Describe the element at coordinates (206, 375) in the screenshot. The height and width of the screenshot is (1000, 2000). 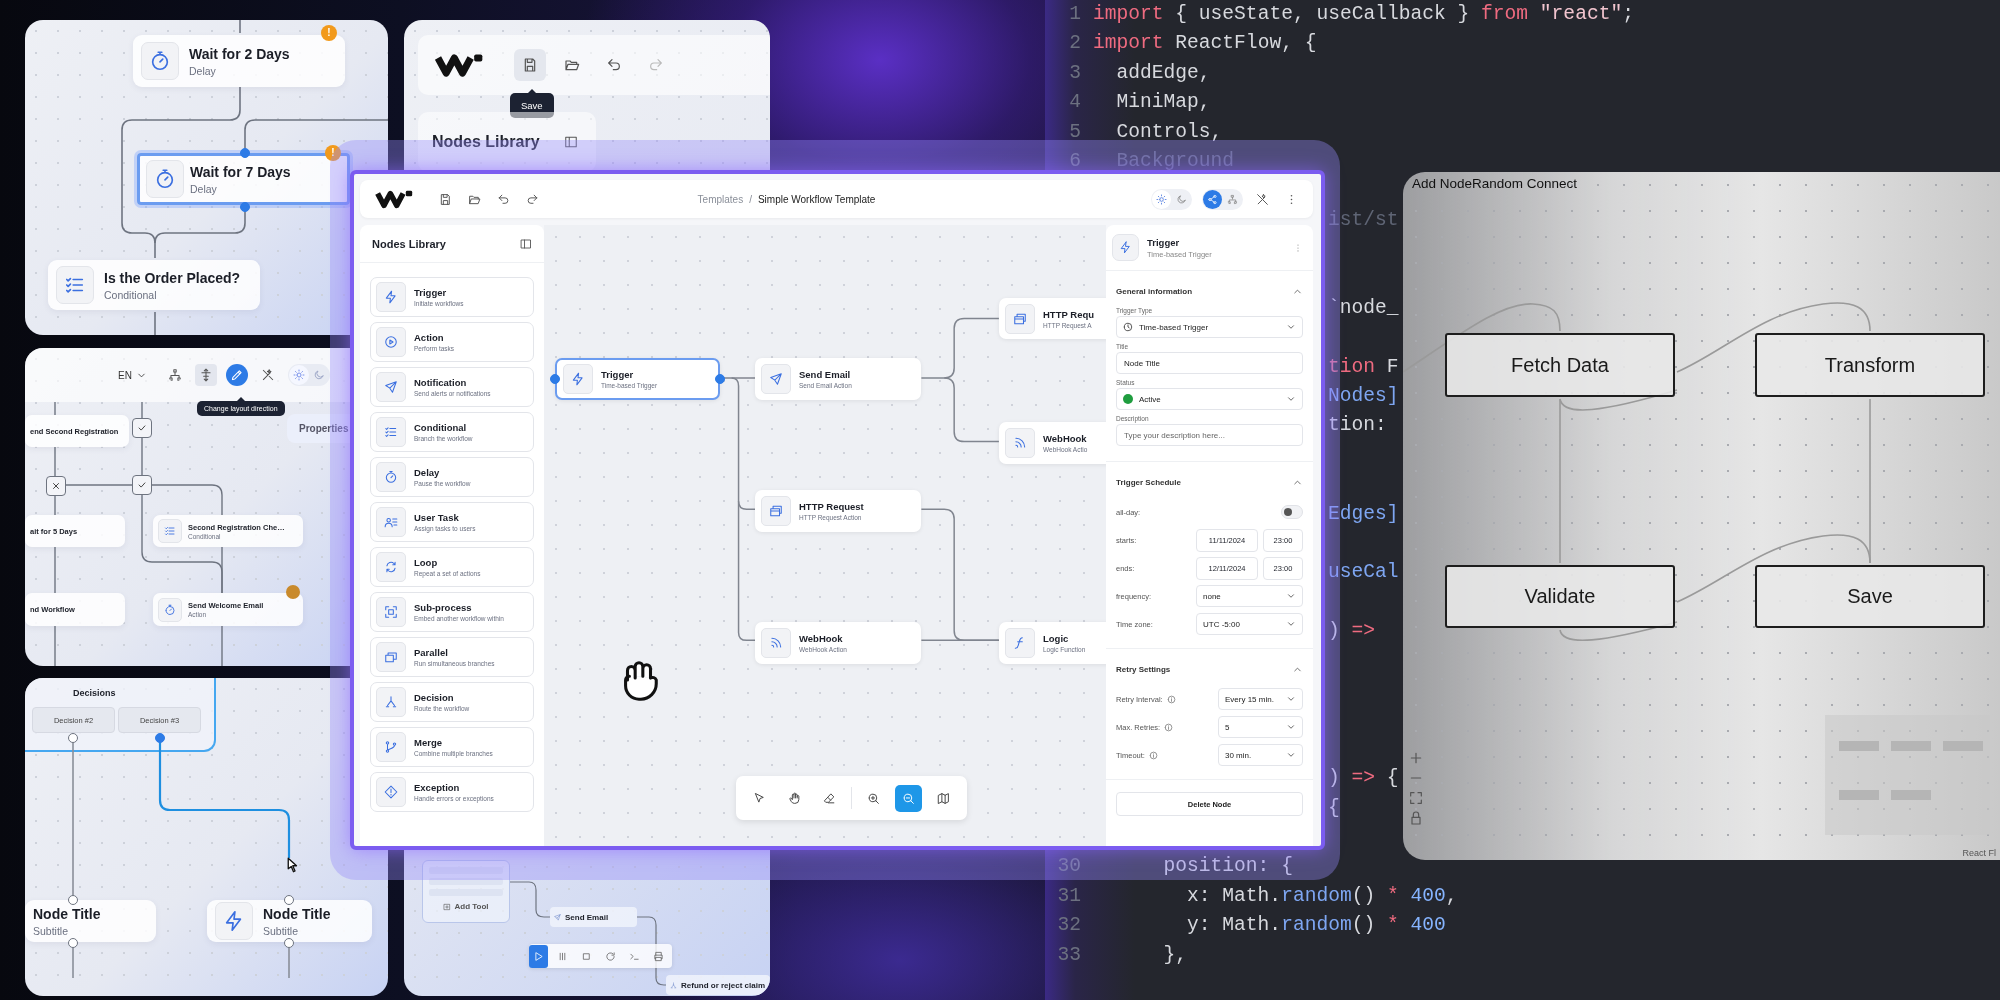
I see `layout-icon` at that location.